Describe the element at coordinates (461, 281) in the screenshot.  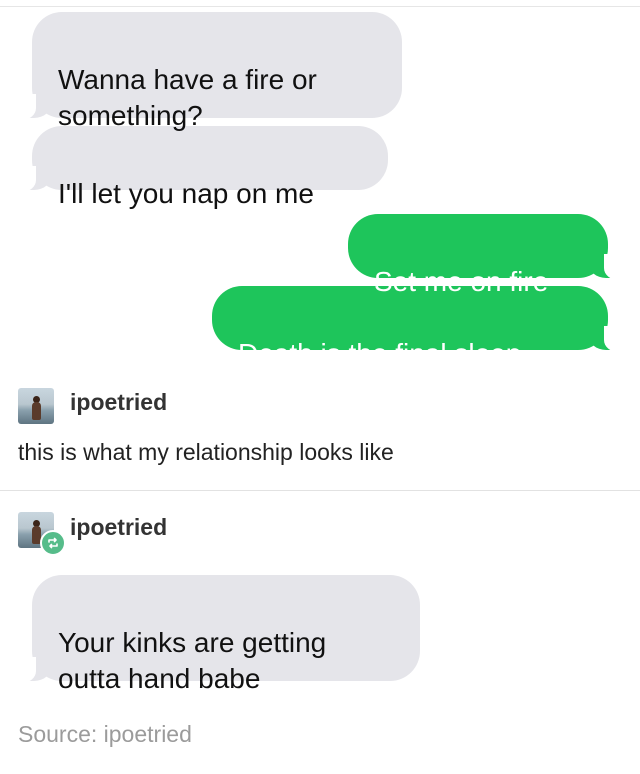
I see `message-text: Set me on fire` at that location.